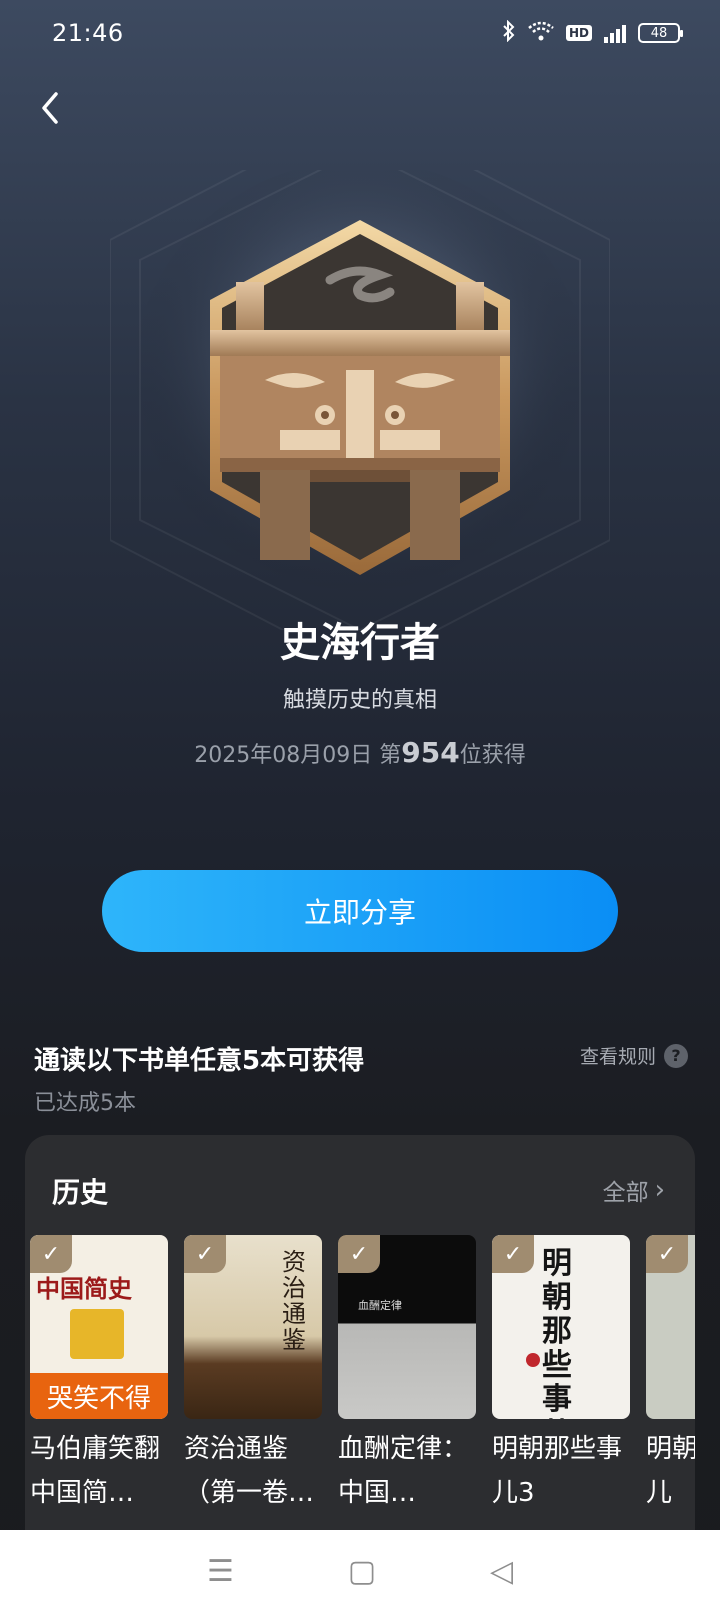 This screenshot has height=1612, width=720. I want to click on menu-icon: ☰, so click(220, 1571).